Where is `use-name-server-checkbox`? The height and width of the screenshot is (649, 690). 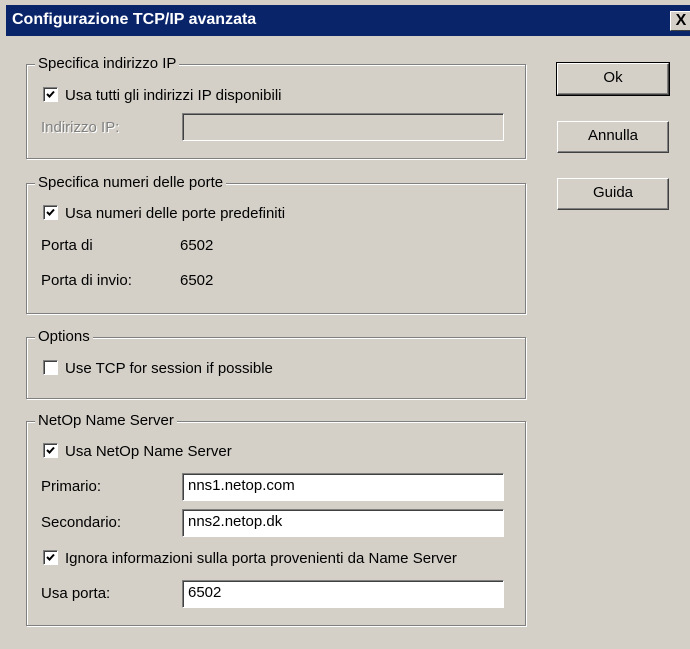
use-name-server-checkbox is located at coordinates (50, 450).